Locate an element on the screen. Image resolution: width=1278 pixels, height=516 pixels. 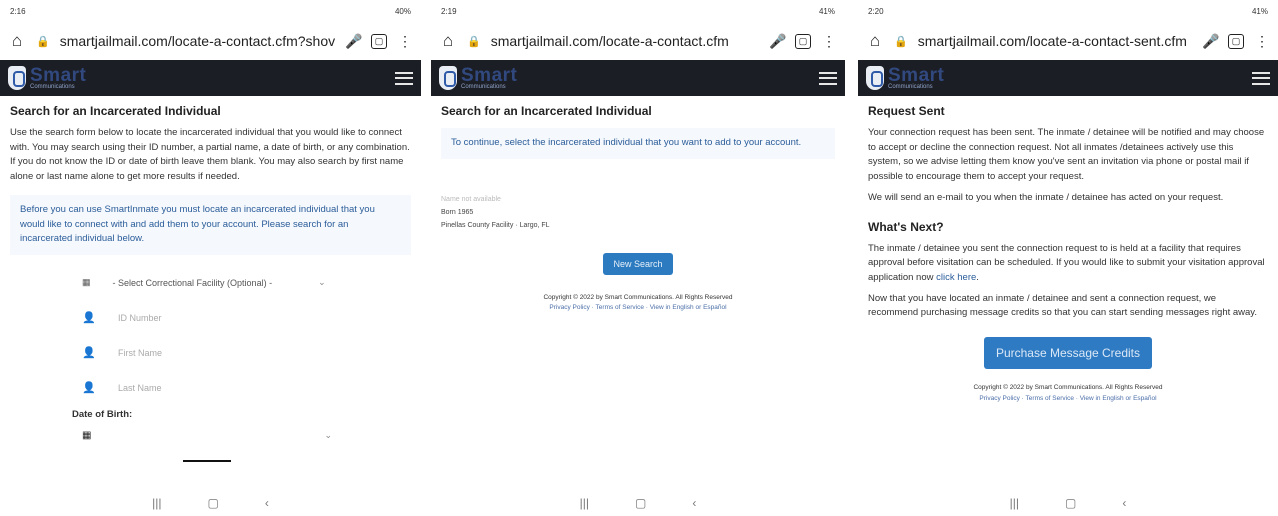
result-born: Born 1965 is located at coordinates (457, 213).